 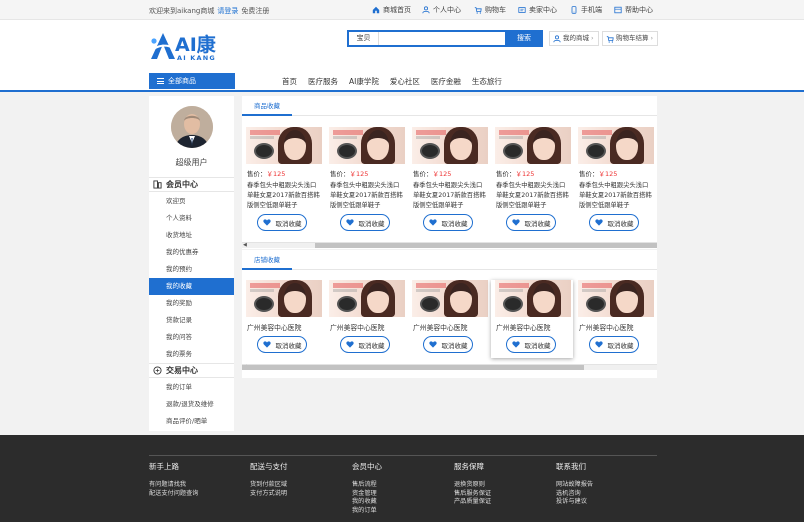 I want to click on footer-link: 有问题请找我, so click(x=174, y=485).